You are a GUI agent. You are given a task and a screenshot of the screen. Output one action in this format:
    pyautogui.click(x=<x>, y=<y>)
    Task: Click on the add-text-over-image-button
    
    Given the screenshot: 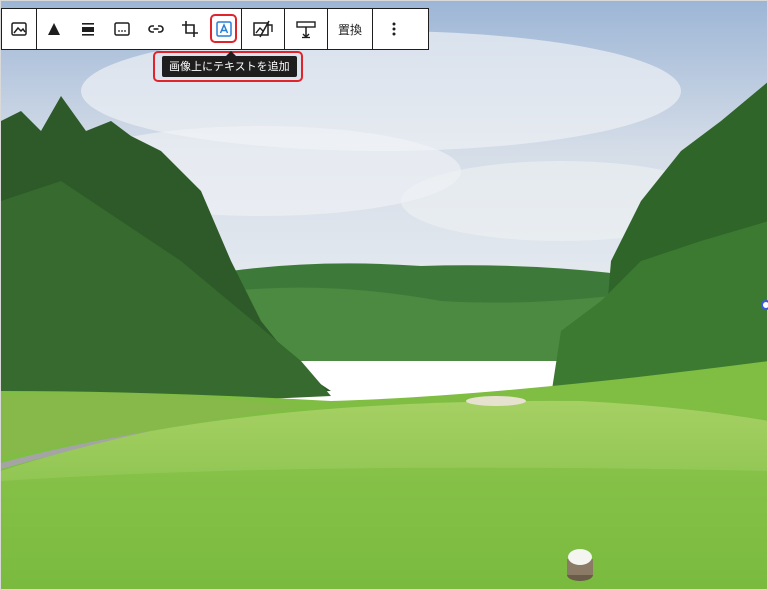 What is the action you would take?
    pyautogui.click(x=224, y=29)
    